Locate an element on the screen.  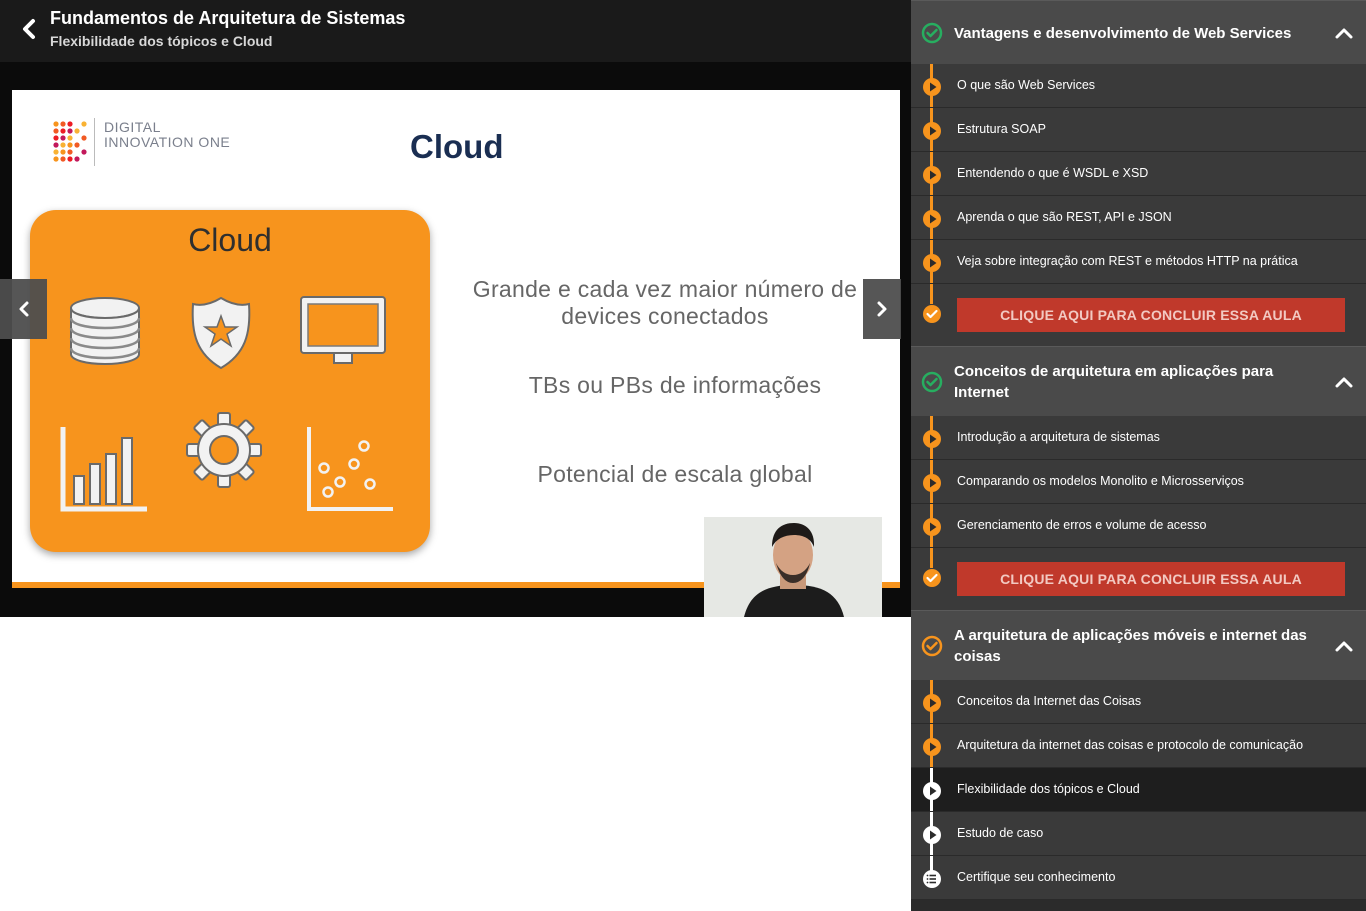
lesson-item: Entendendo o que é WSDL e XSD is located at coordinates (1138, 174).